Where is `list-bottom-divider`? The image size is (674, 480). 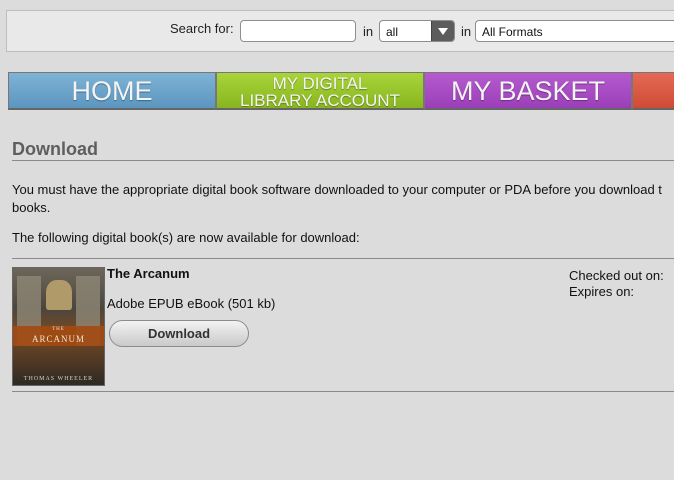
list-bottom-divider is located at coordinates (343, 391).